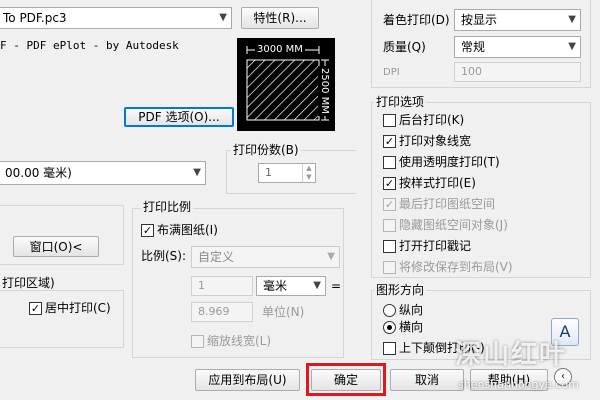 Image resolution: width=600 pixels, height=400 pixels. Describe the element at coordinates (35, 18) in the screenshot. I see `plotter-name-value: To PDF.pc3` at that location.